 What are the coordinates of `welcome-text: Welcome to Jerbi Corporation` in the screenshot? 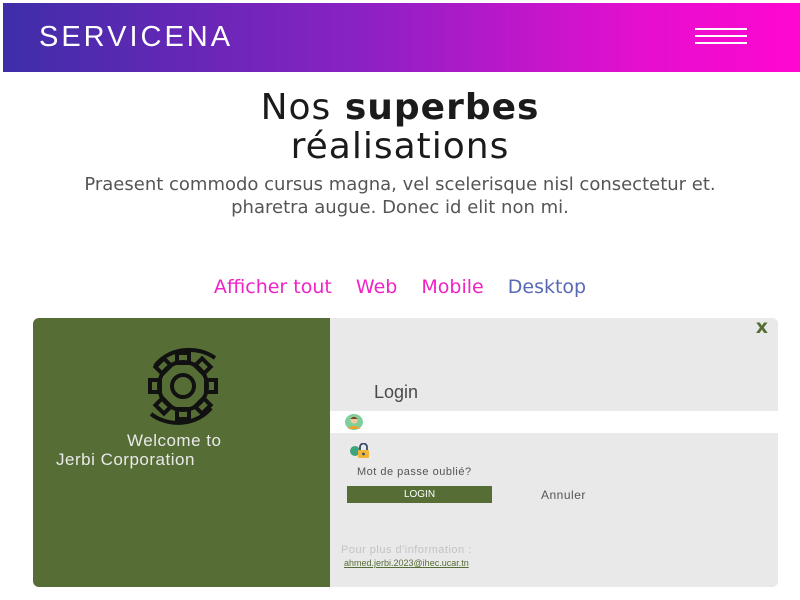 It's located at (181, 450).